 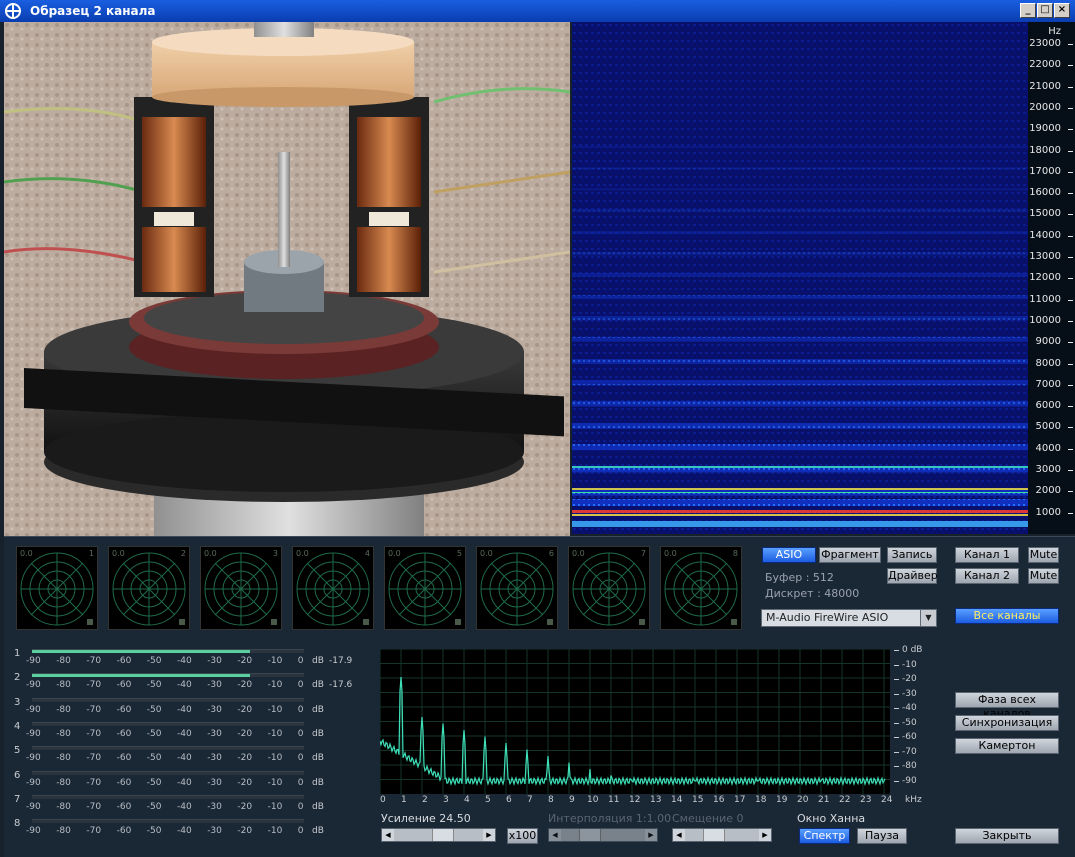 I want to click on phase-scope: 0.0 1, so click(x=57, y=588).